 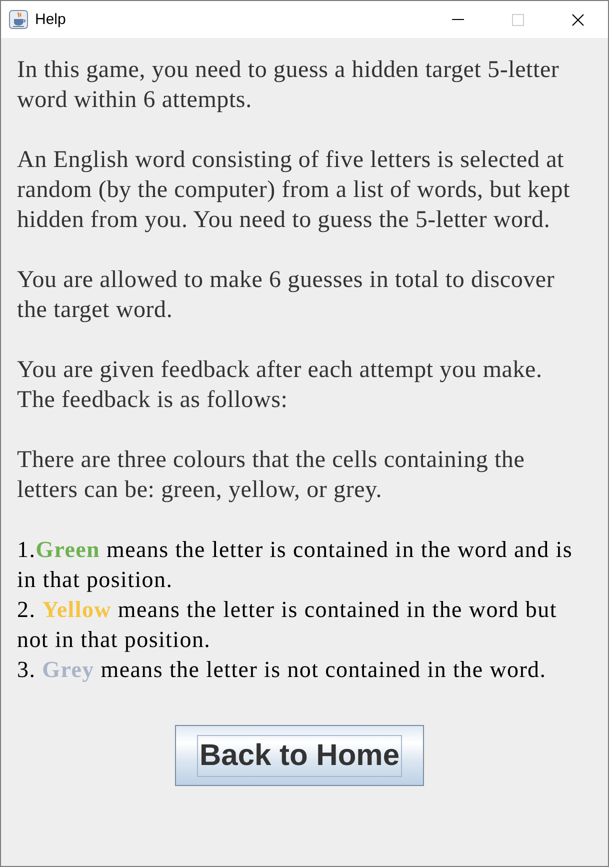 What do you see at coordinates (280, 385) in the screenshot?
I see `help-paragraph: You are given feedback after each attempt you make. The feedback is as follows:` at bounding box center [280, 385].